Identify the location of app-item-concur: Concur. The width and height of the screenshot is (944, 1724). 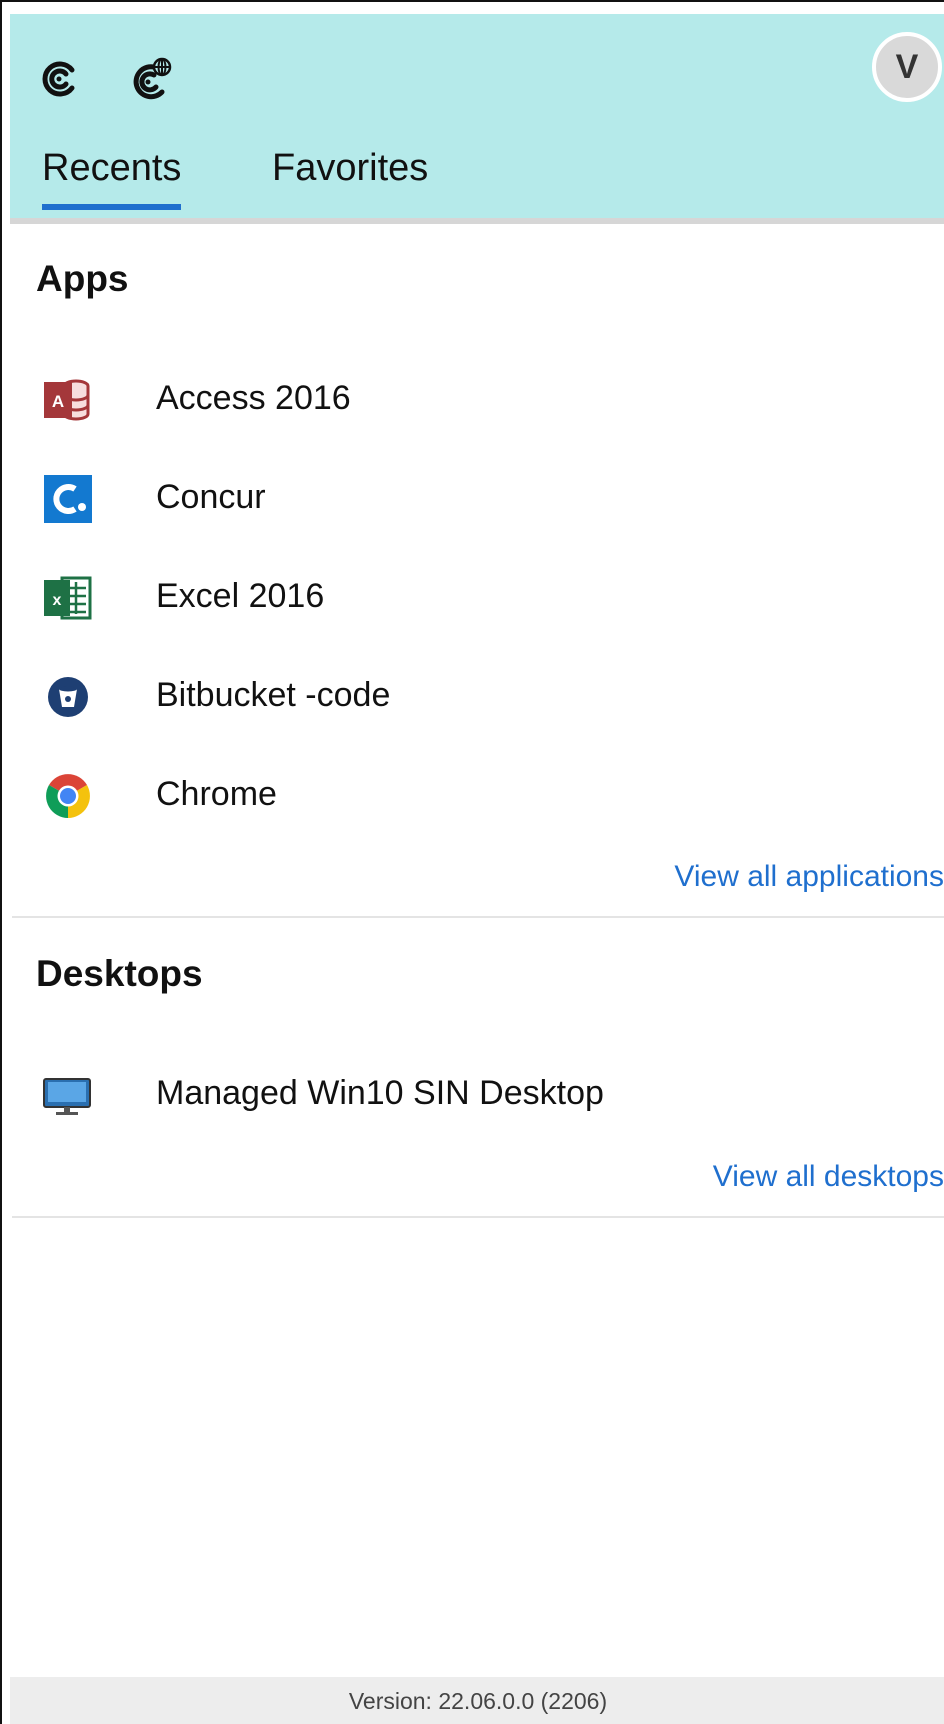
(472, 497).